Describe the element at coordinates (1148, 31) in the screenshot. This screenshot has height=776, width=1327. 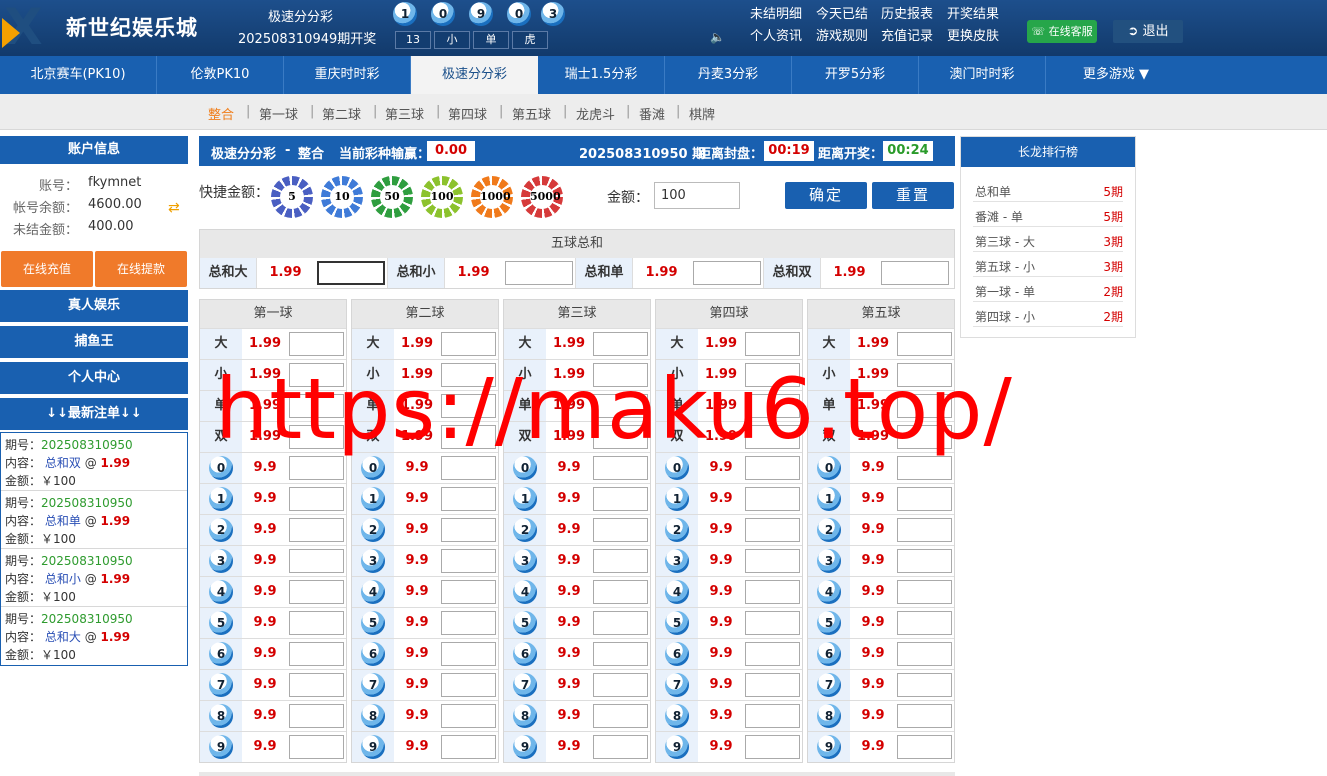
I see `logout-button: ➲ 退出` at that location.